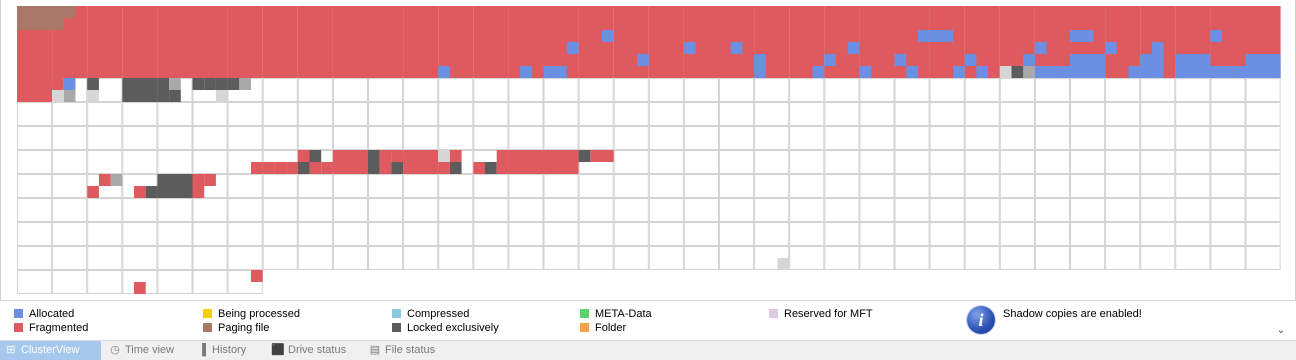 This screenshot has width=1296, height=360. What do you see at coordinates (175, 186) in the screenshot?
I see `cluster-block-locked` at bounding box center [175, 186].